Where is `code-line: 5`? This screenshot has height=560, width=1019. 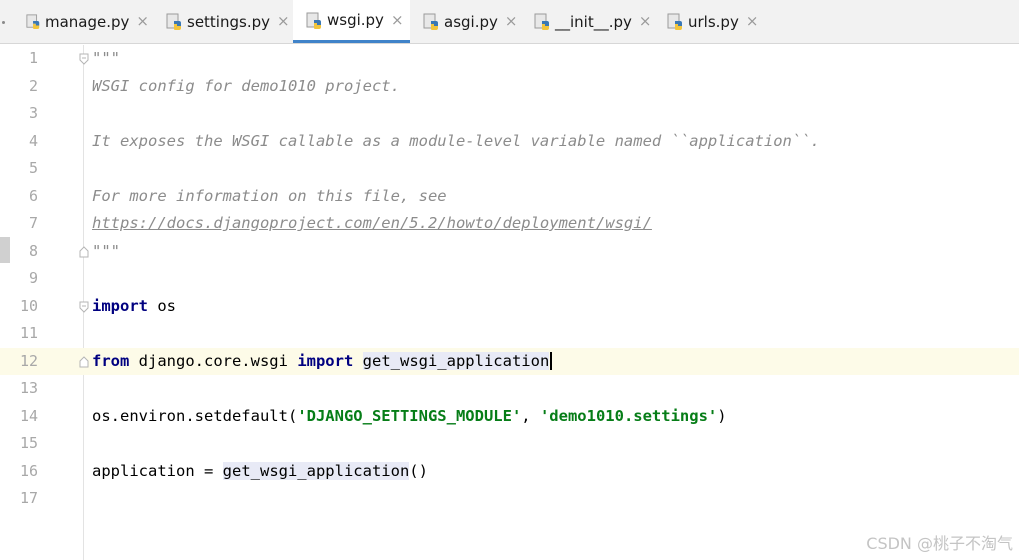
code-line: 5 is located at coordinates (509, 169).